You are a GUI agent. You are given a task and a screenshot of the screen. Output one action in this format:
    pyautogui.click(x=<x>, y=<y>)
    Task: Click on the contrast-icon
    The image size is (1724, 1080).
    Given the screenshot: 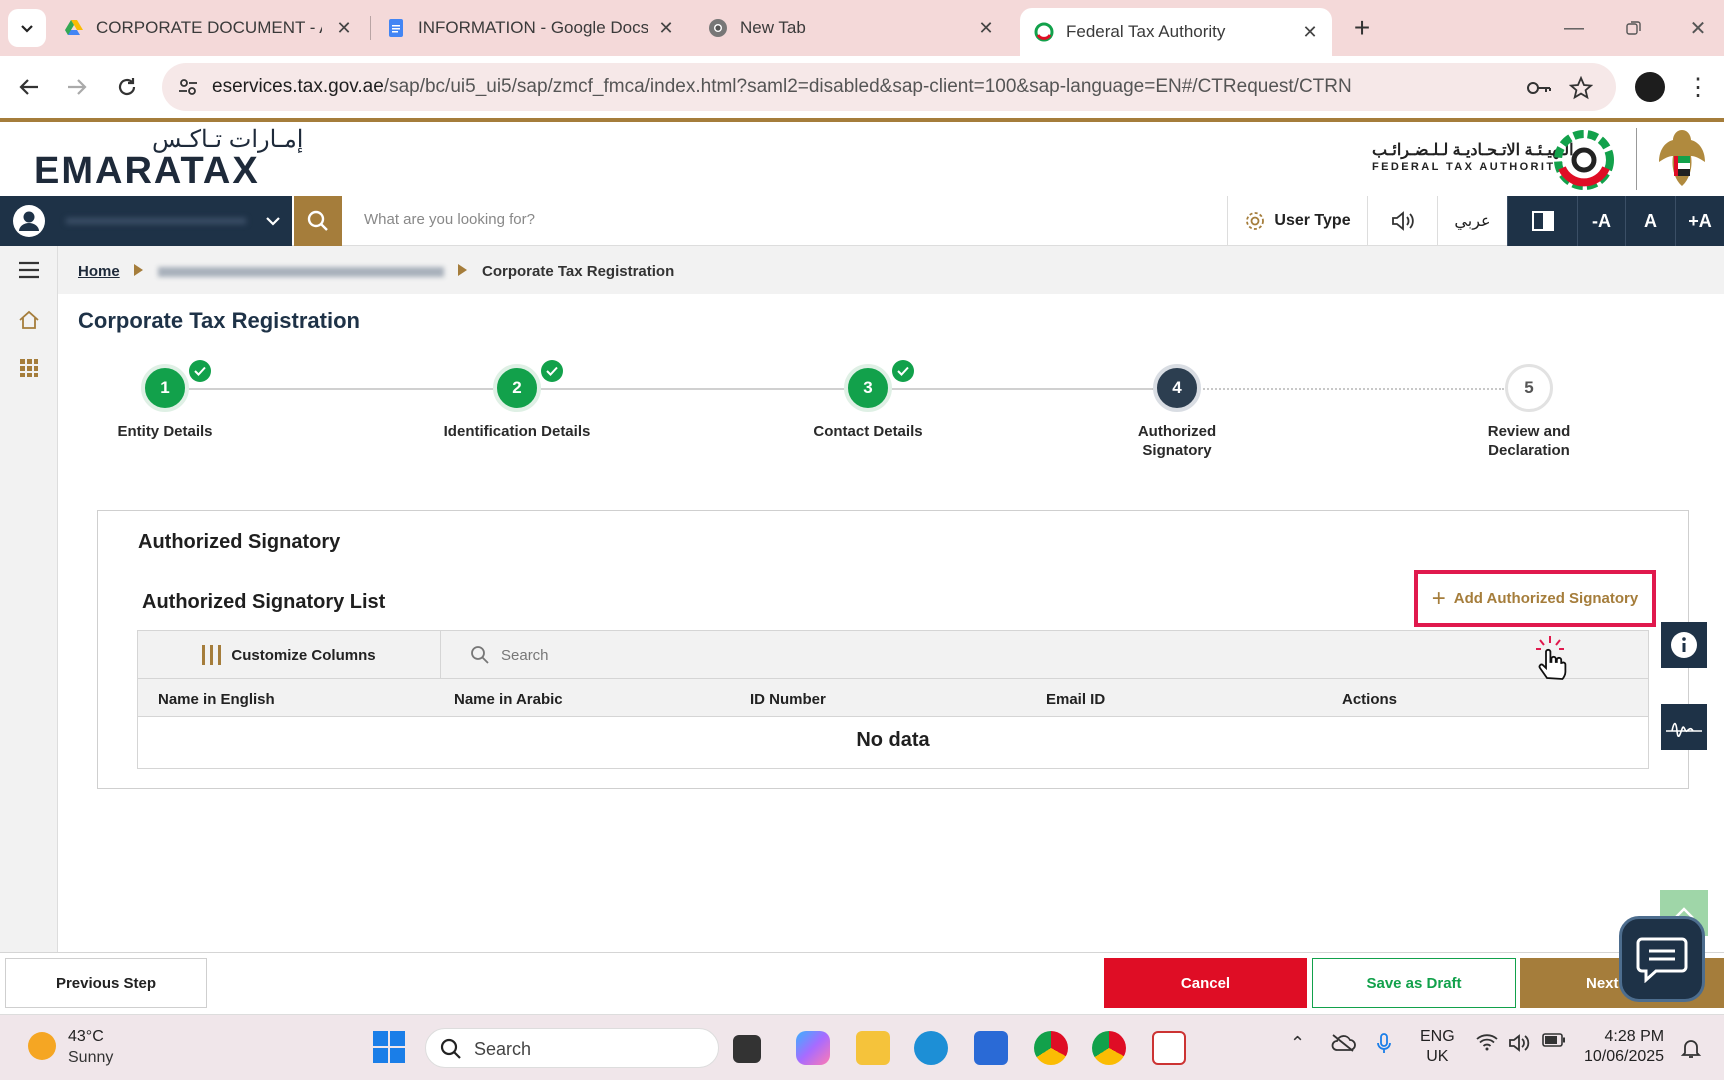 What is the action you would take?
    pyautogui.click(x=1542, y=221)
    